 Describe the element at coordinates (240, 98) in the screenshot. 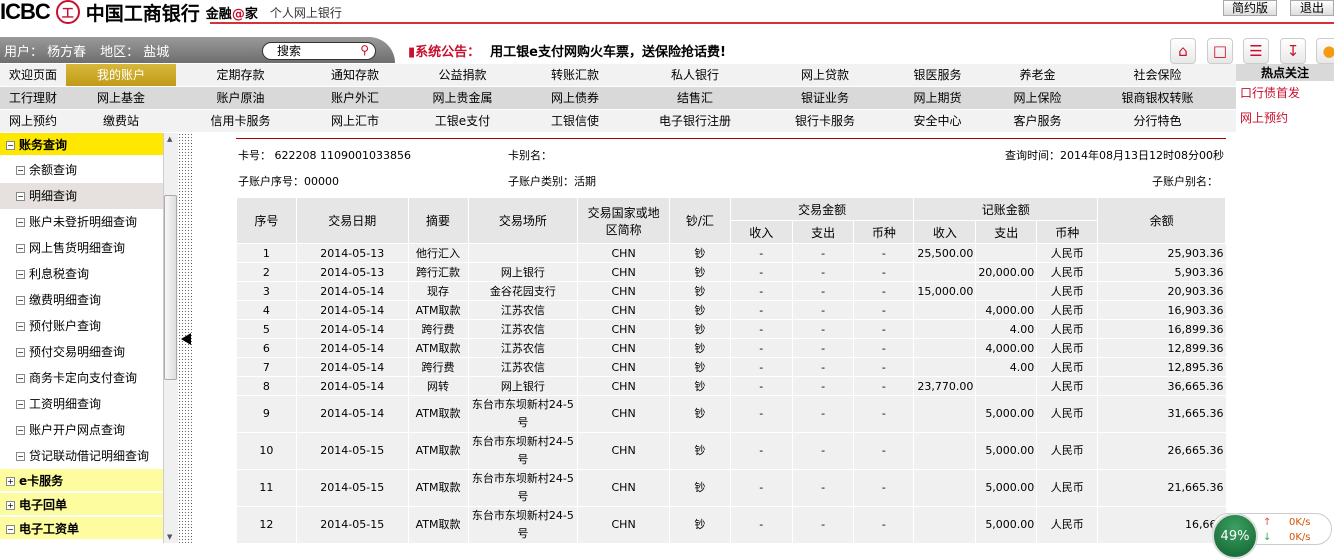

I see `nav-item: 账户原油` at that location.